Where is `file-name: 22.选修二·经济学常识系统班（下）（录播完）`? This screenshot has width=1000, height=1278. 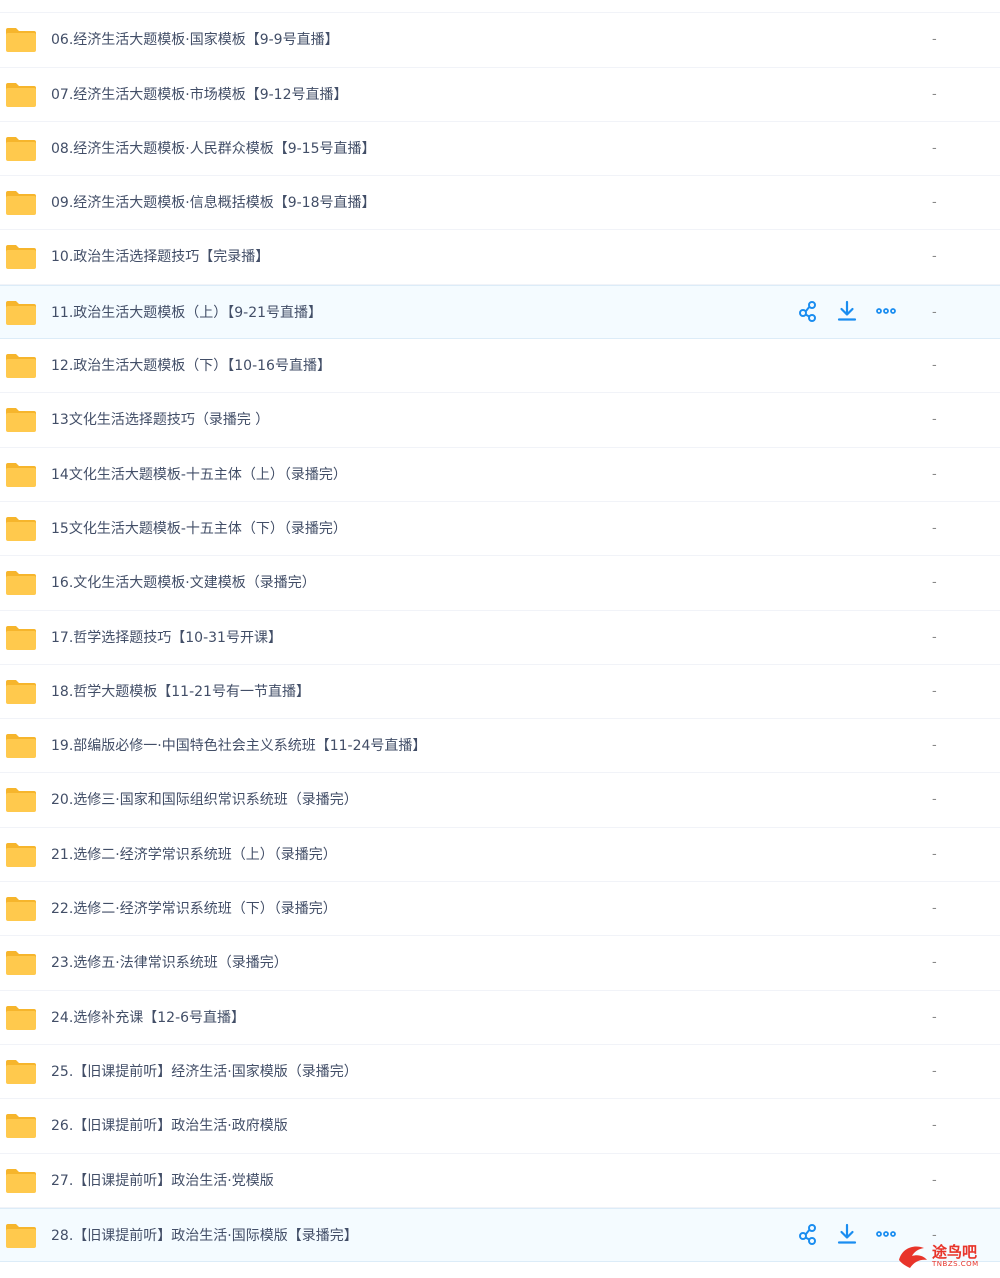
file-name: 22.选修二·经济学常识系统班（下）（录播完） is located at coordinates (194, 909).